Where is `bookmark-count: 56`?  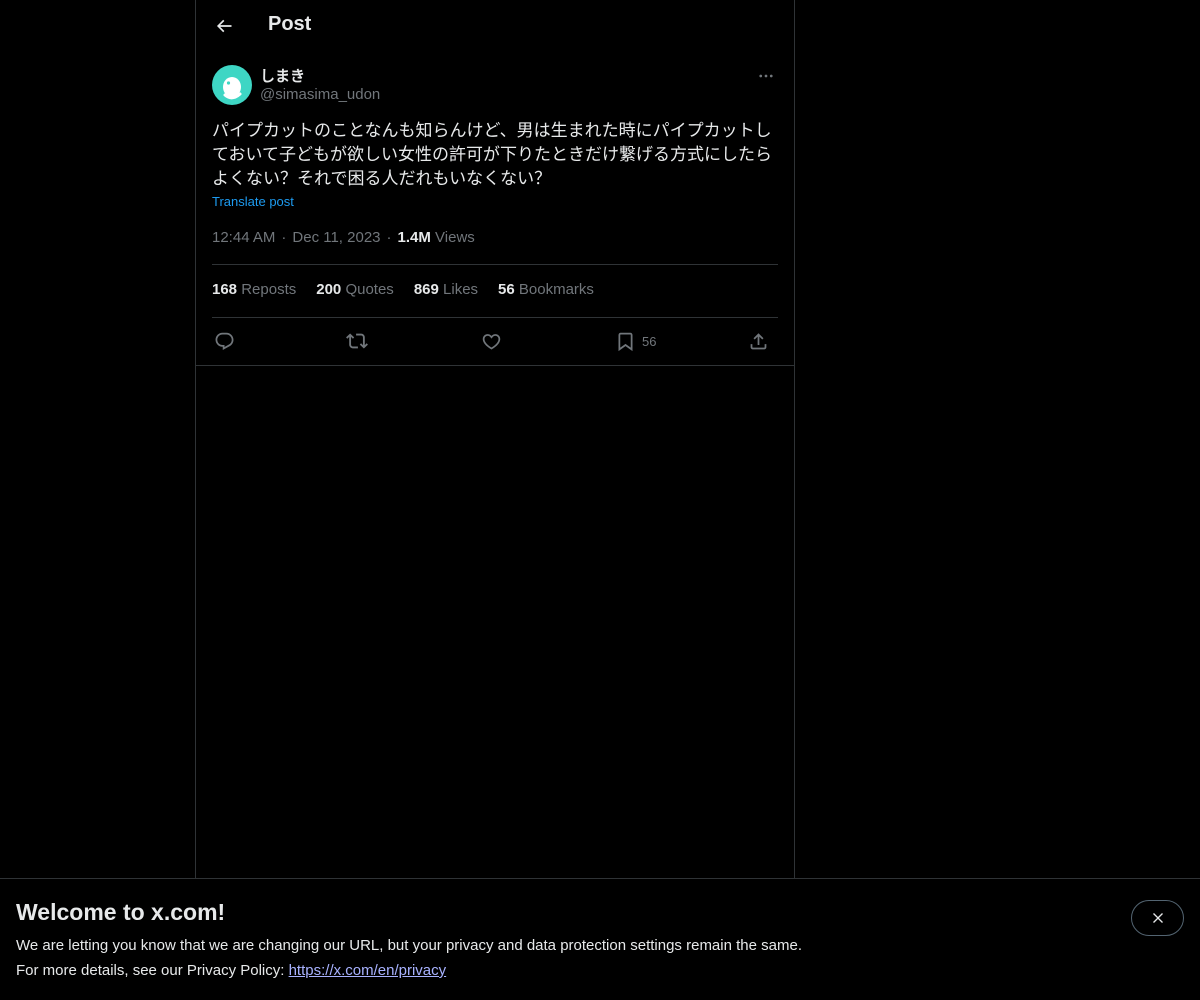 bookmark-count: 56 is located at coordinates (649, 341).